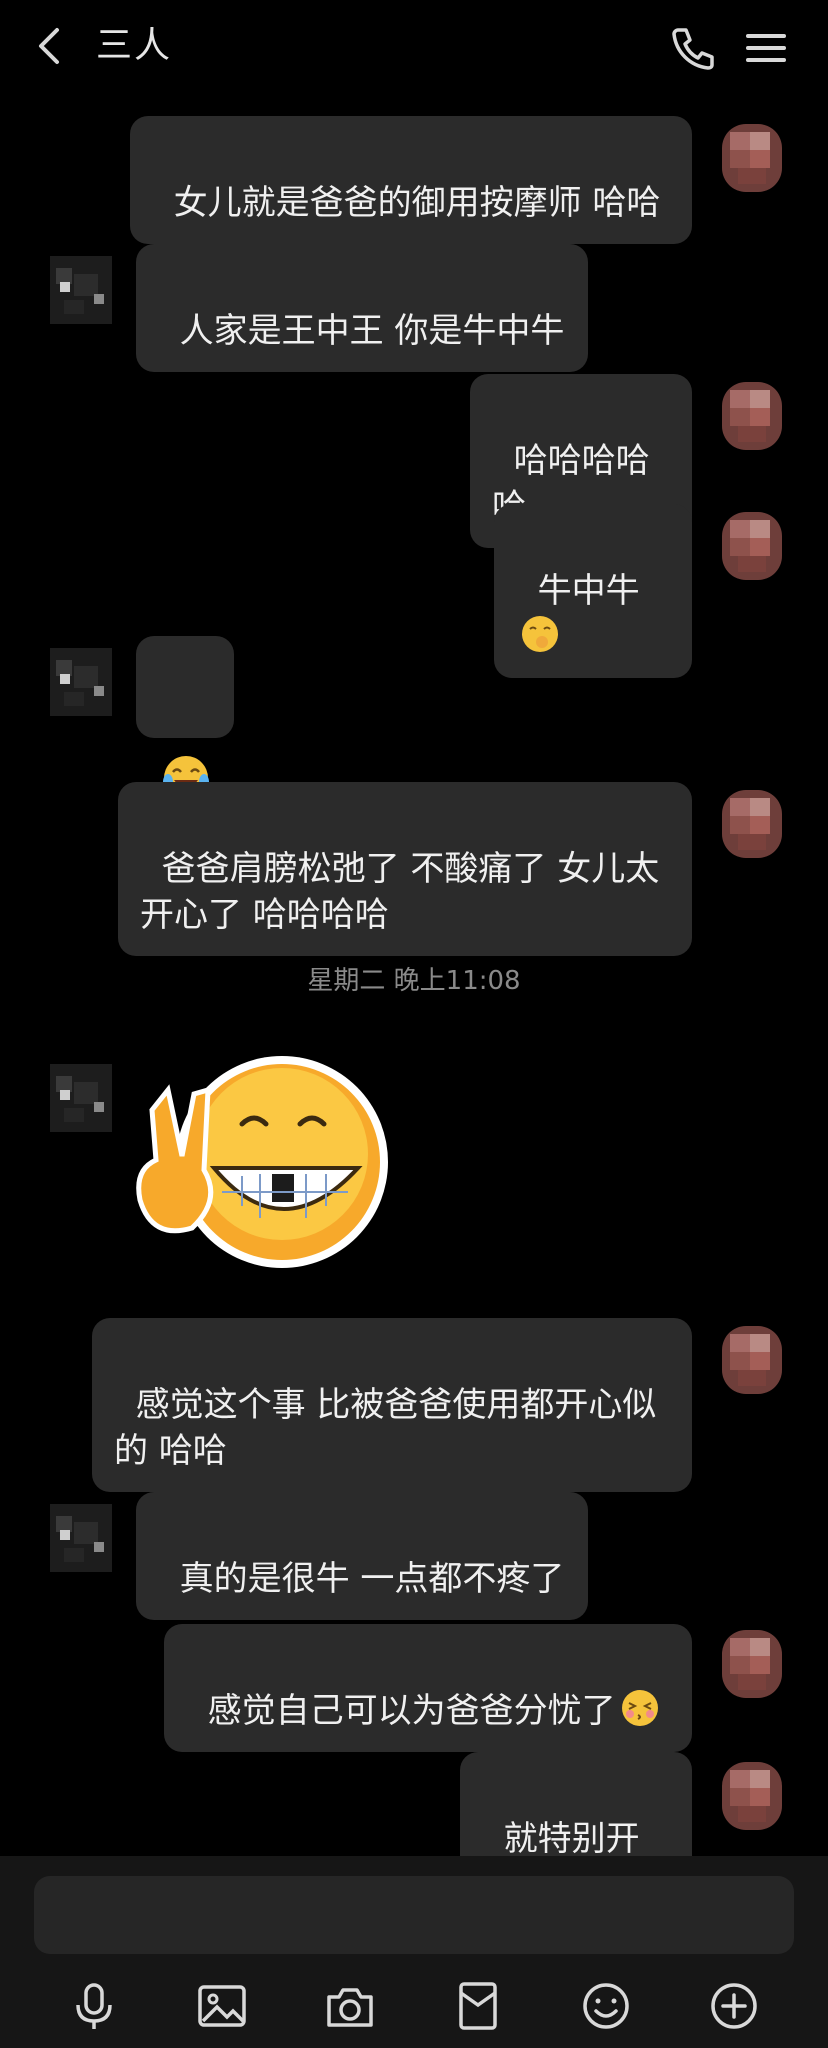  What do you see at coordinates (414, 48) in the screenshot?
I see `chat-header: 三人` at bounding box center [414, 48].